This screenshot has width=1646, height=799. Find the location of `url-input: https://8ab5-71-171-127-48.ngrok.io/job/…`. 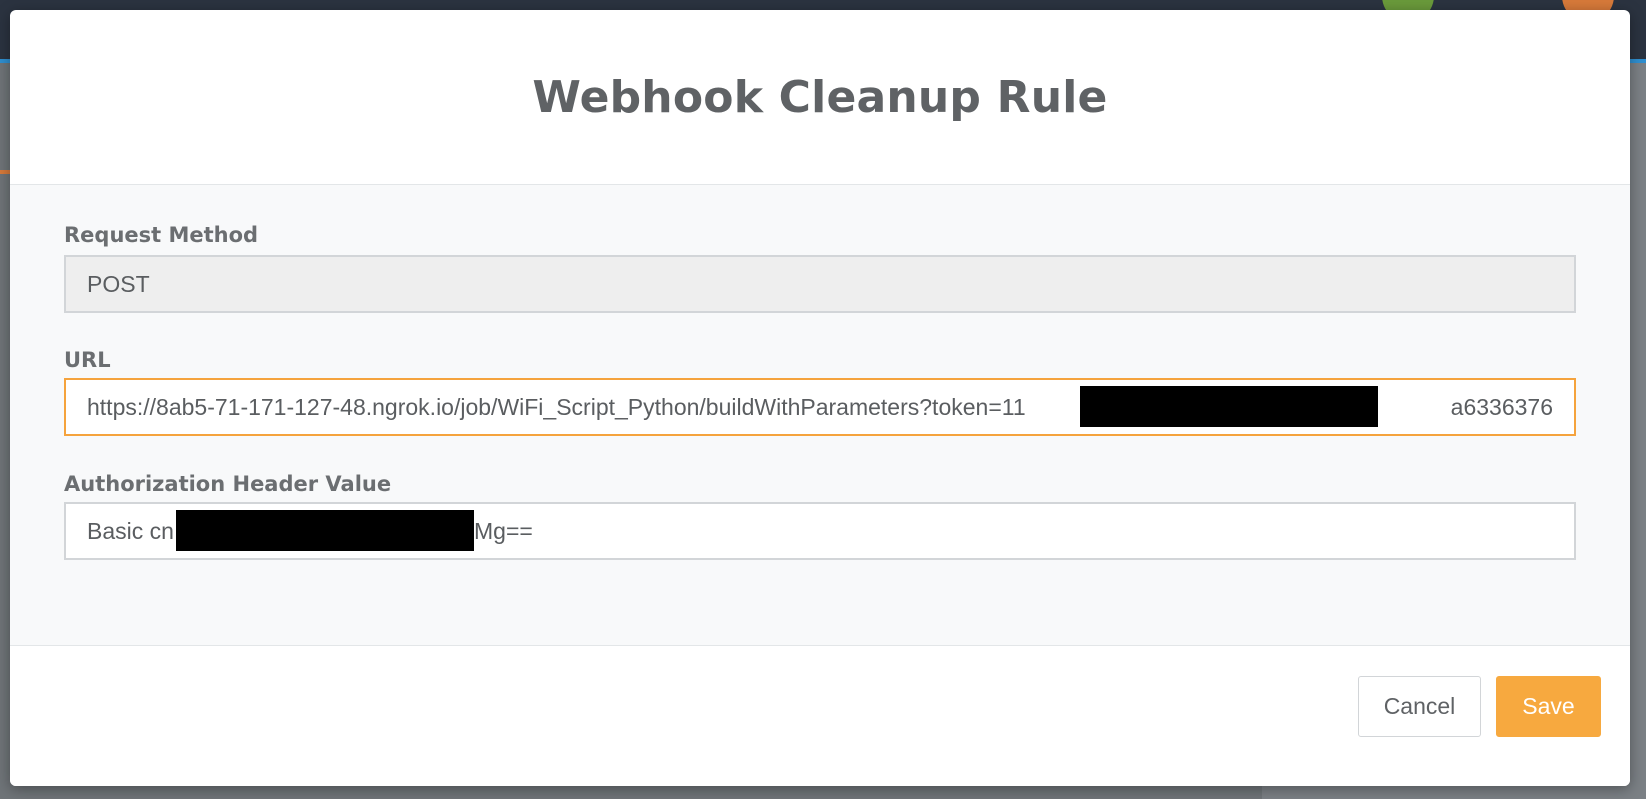

url-input: https://8ab5-71-171-127-48.ngrok.io/job/… is located at coordinates (820, 407).